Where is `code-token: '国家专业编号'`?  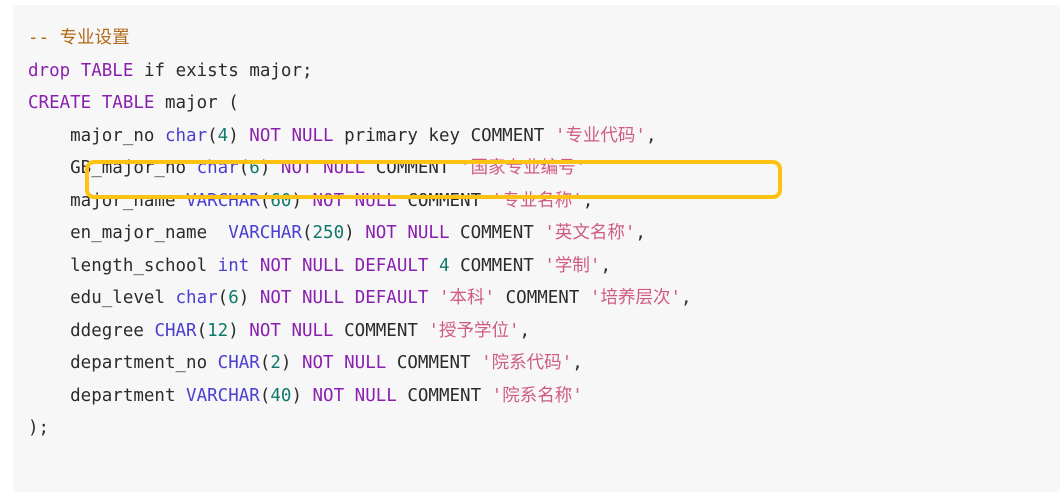 code-token: '国家专业编号' is located at coordinates (523, 168).